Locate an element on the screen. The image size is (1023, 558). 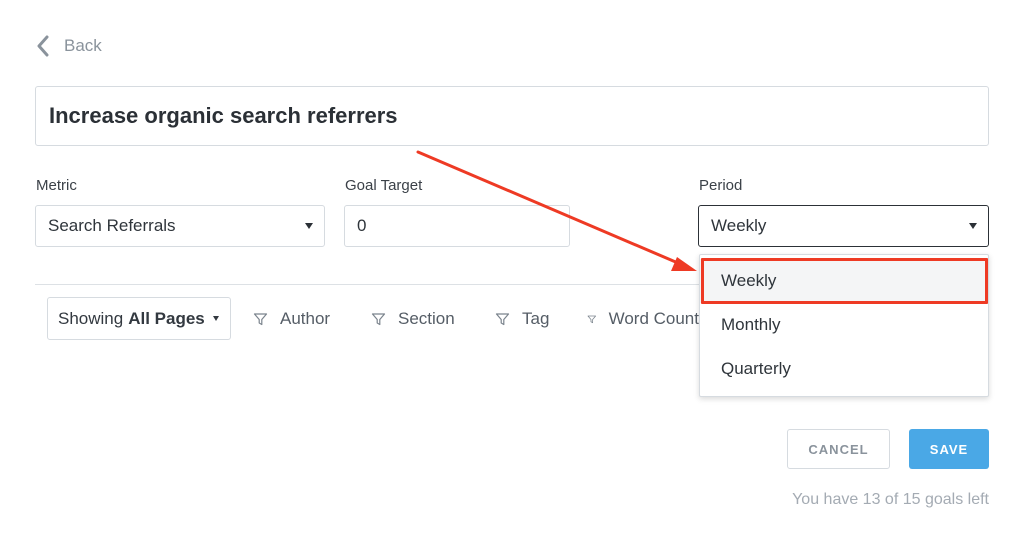
cancel-button: CANCEL is located at coordinates (838, 449).